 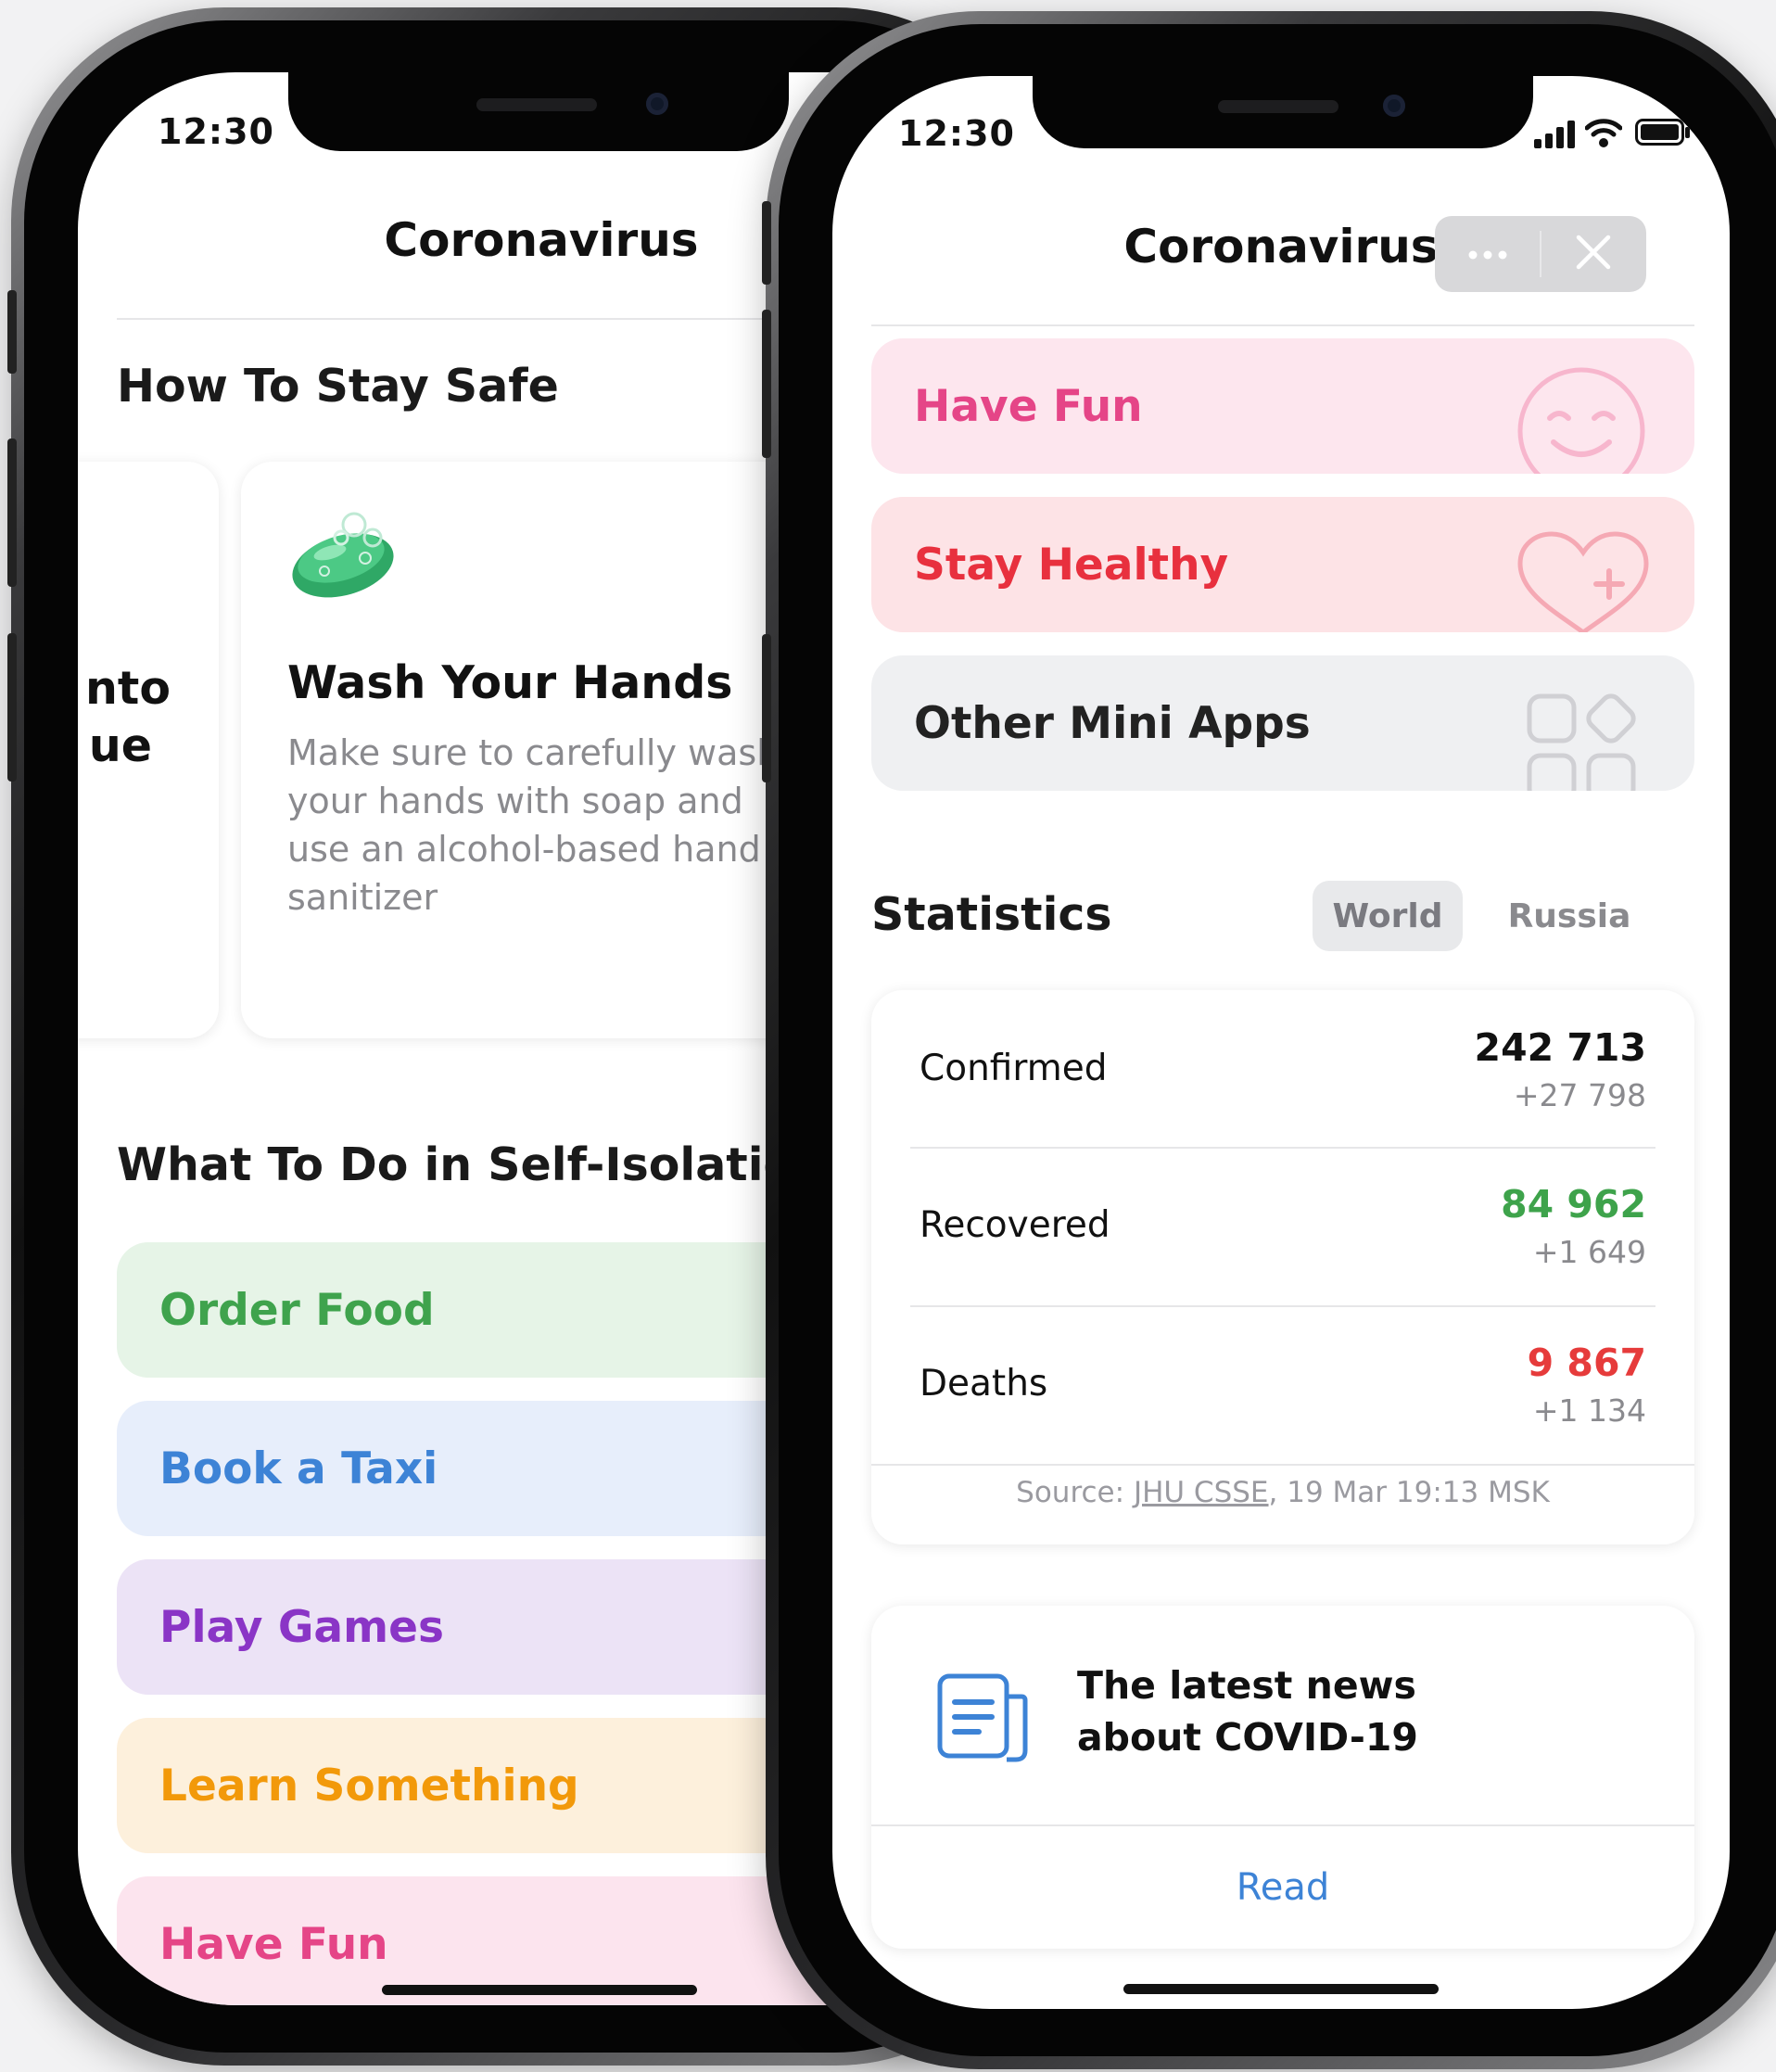 What do you see at coordinates (1584, 581) in the screenshot?
I see `heart-plus-icon` at bounding box center [1584, 581].